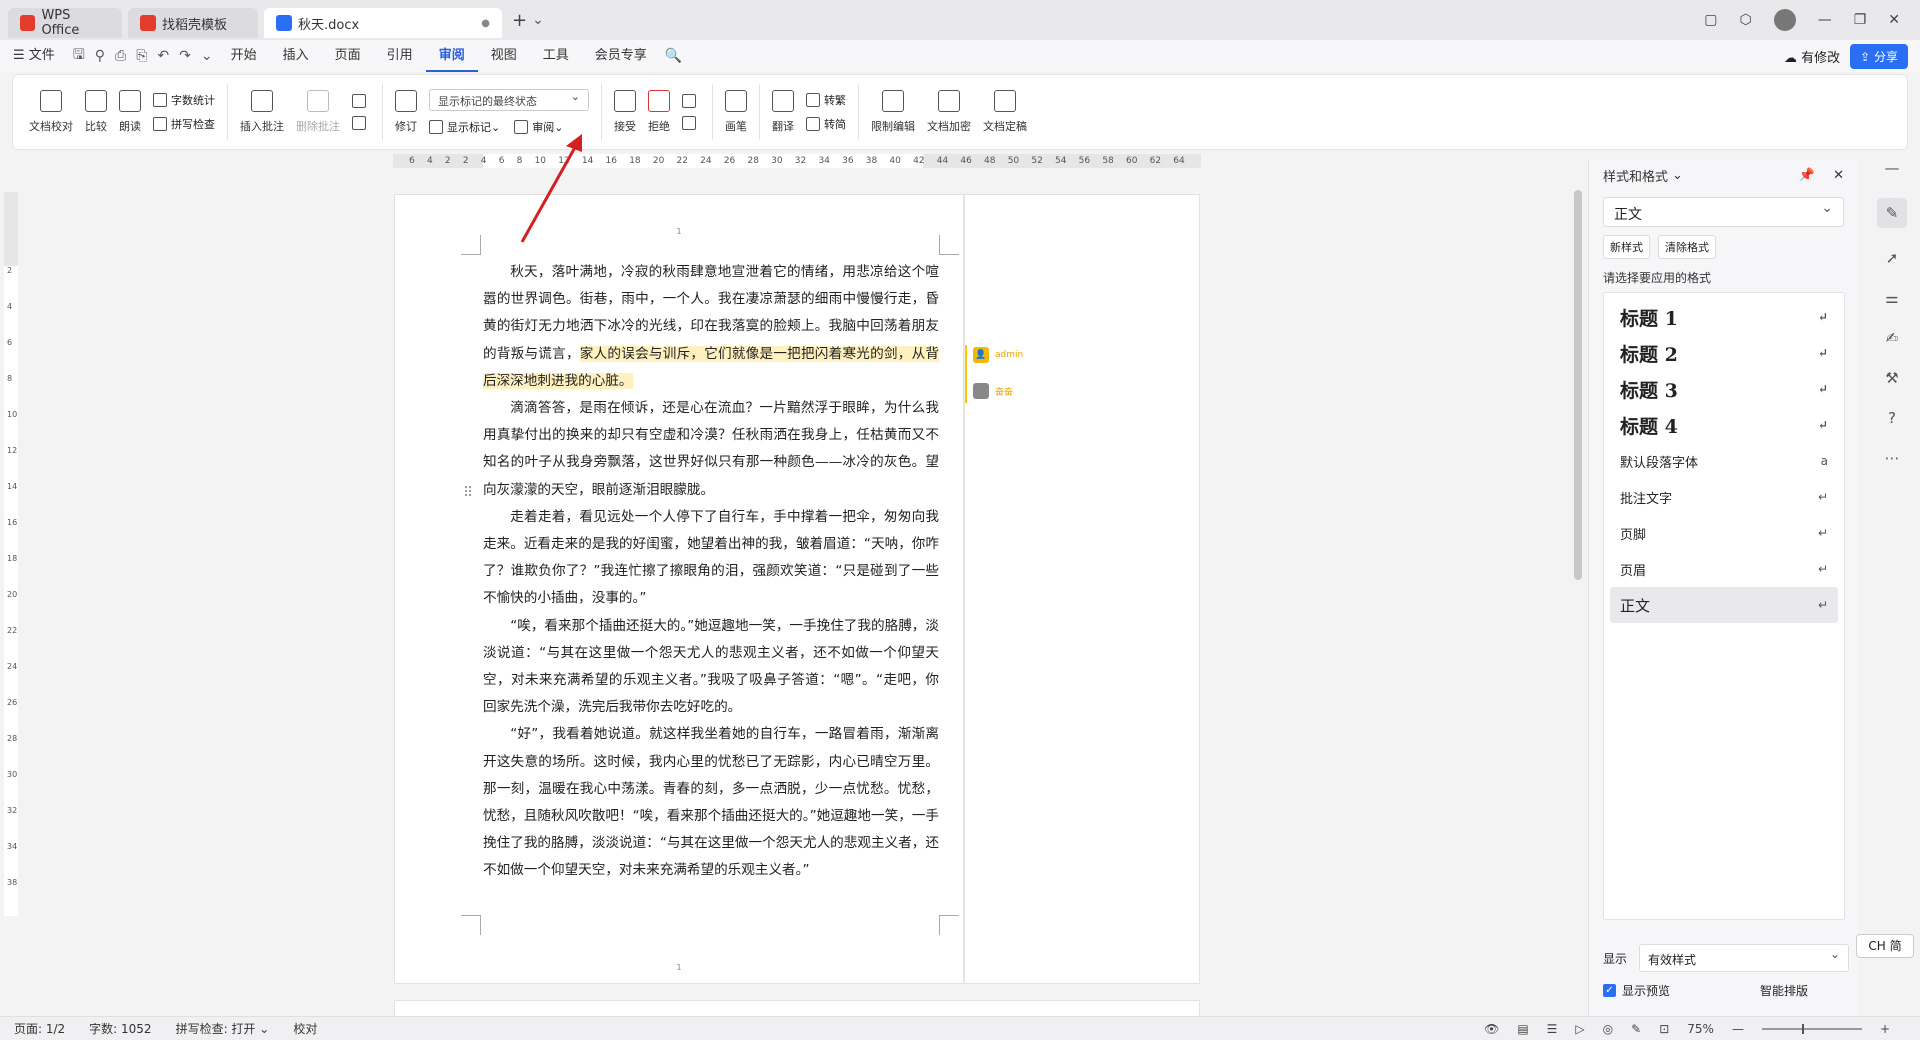  What do you see at coordinates (893, 112) in the screenshot?
I see `restrict-edit-button: 限制编辑` at bounding box center [893, 112].